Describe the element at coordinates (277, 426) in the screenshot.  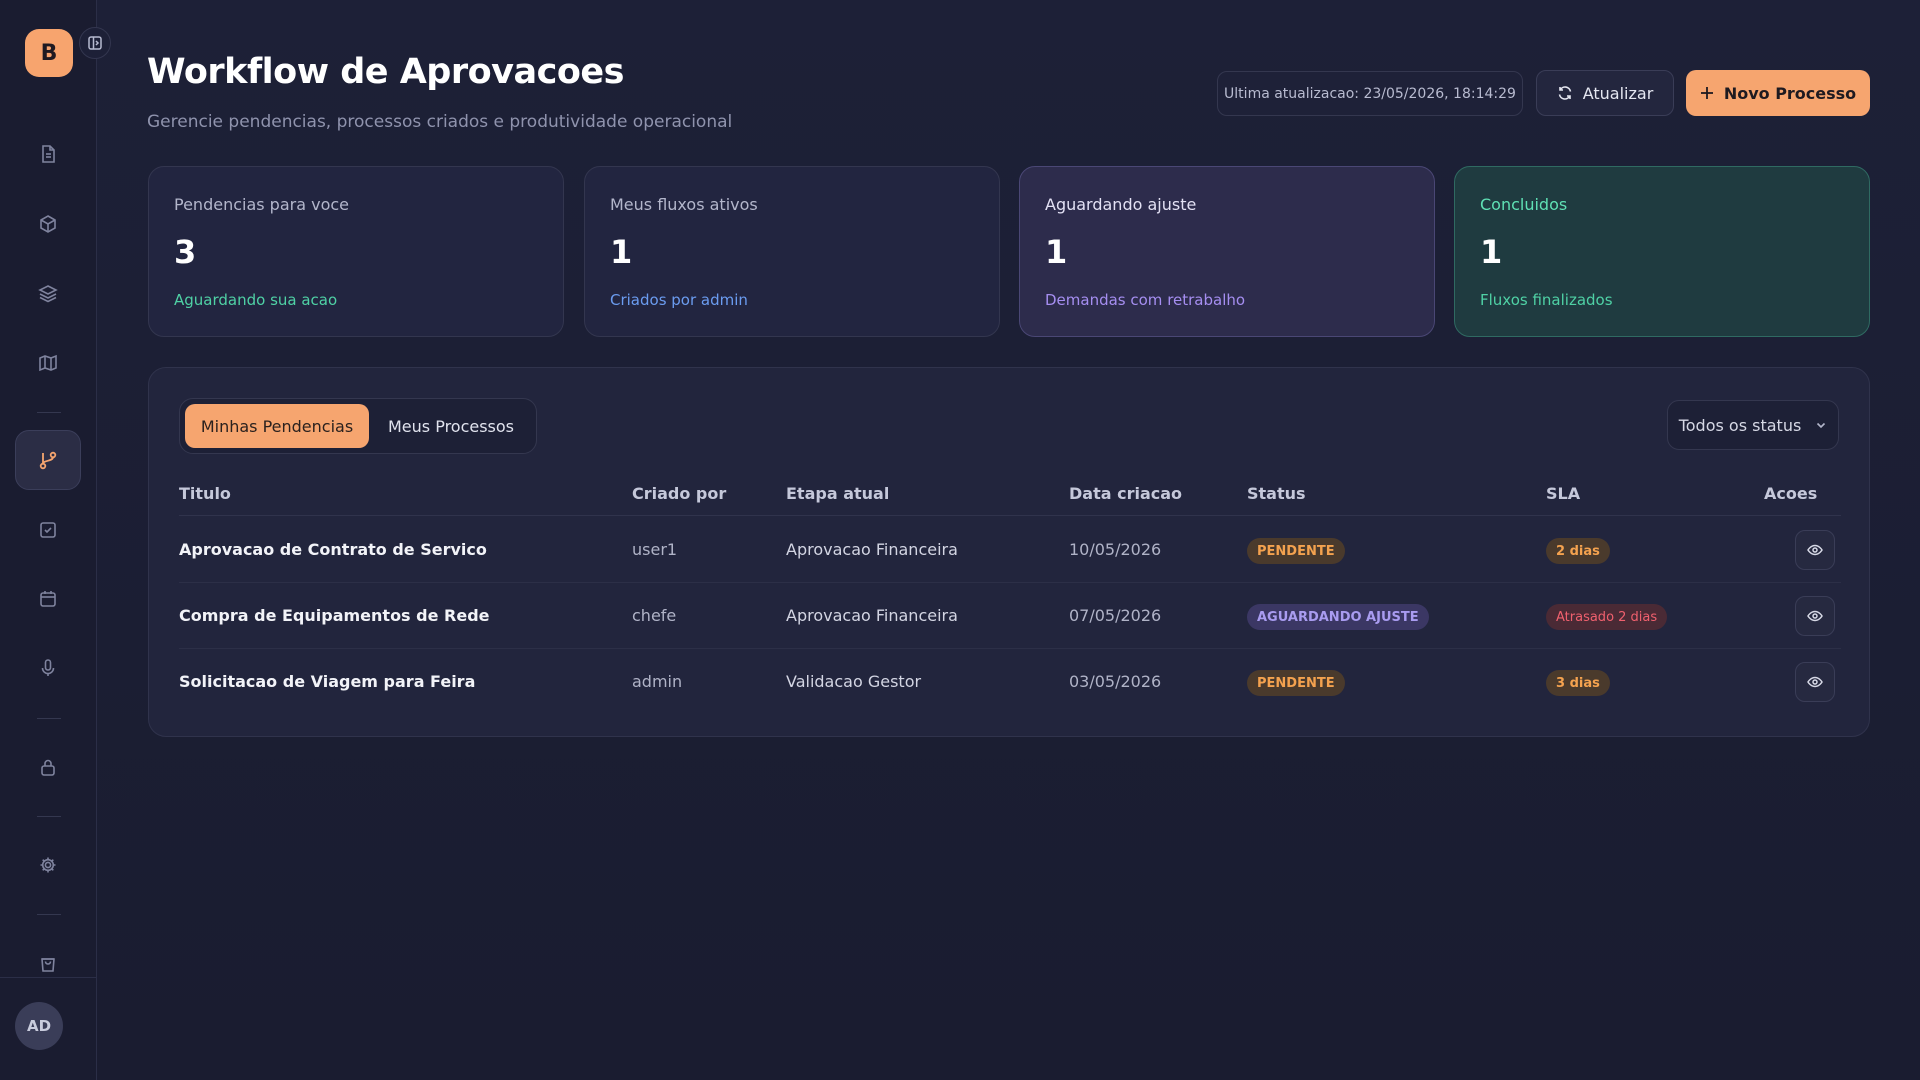
I see `tab-minhas-pendencias: Minhas Pendencias` at that location.